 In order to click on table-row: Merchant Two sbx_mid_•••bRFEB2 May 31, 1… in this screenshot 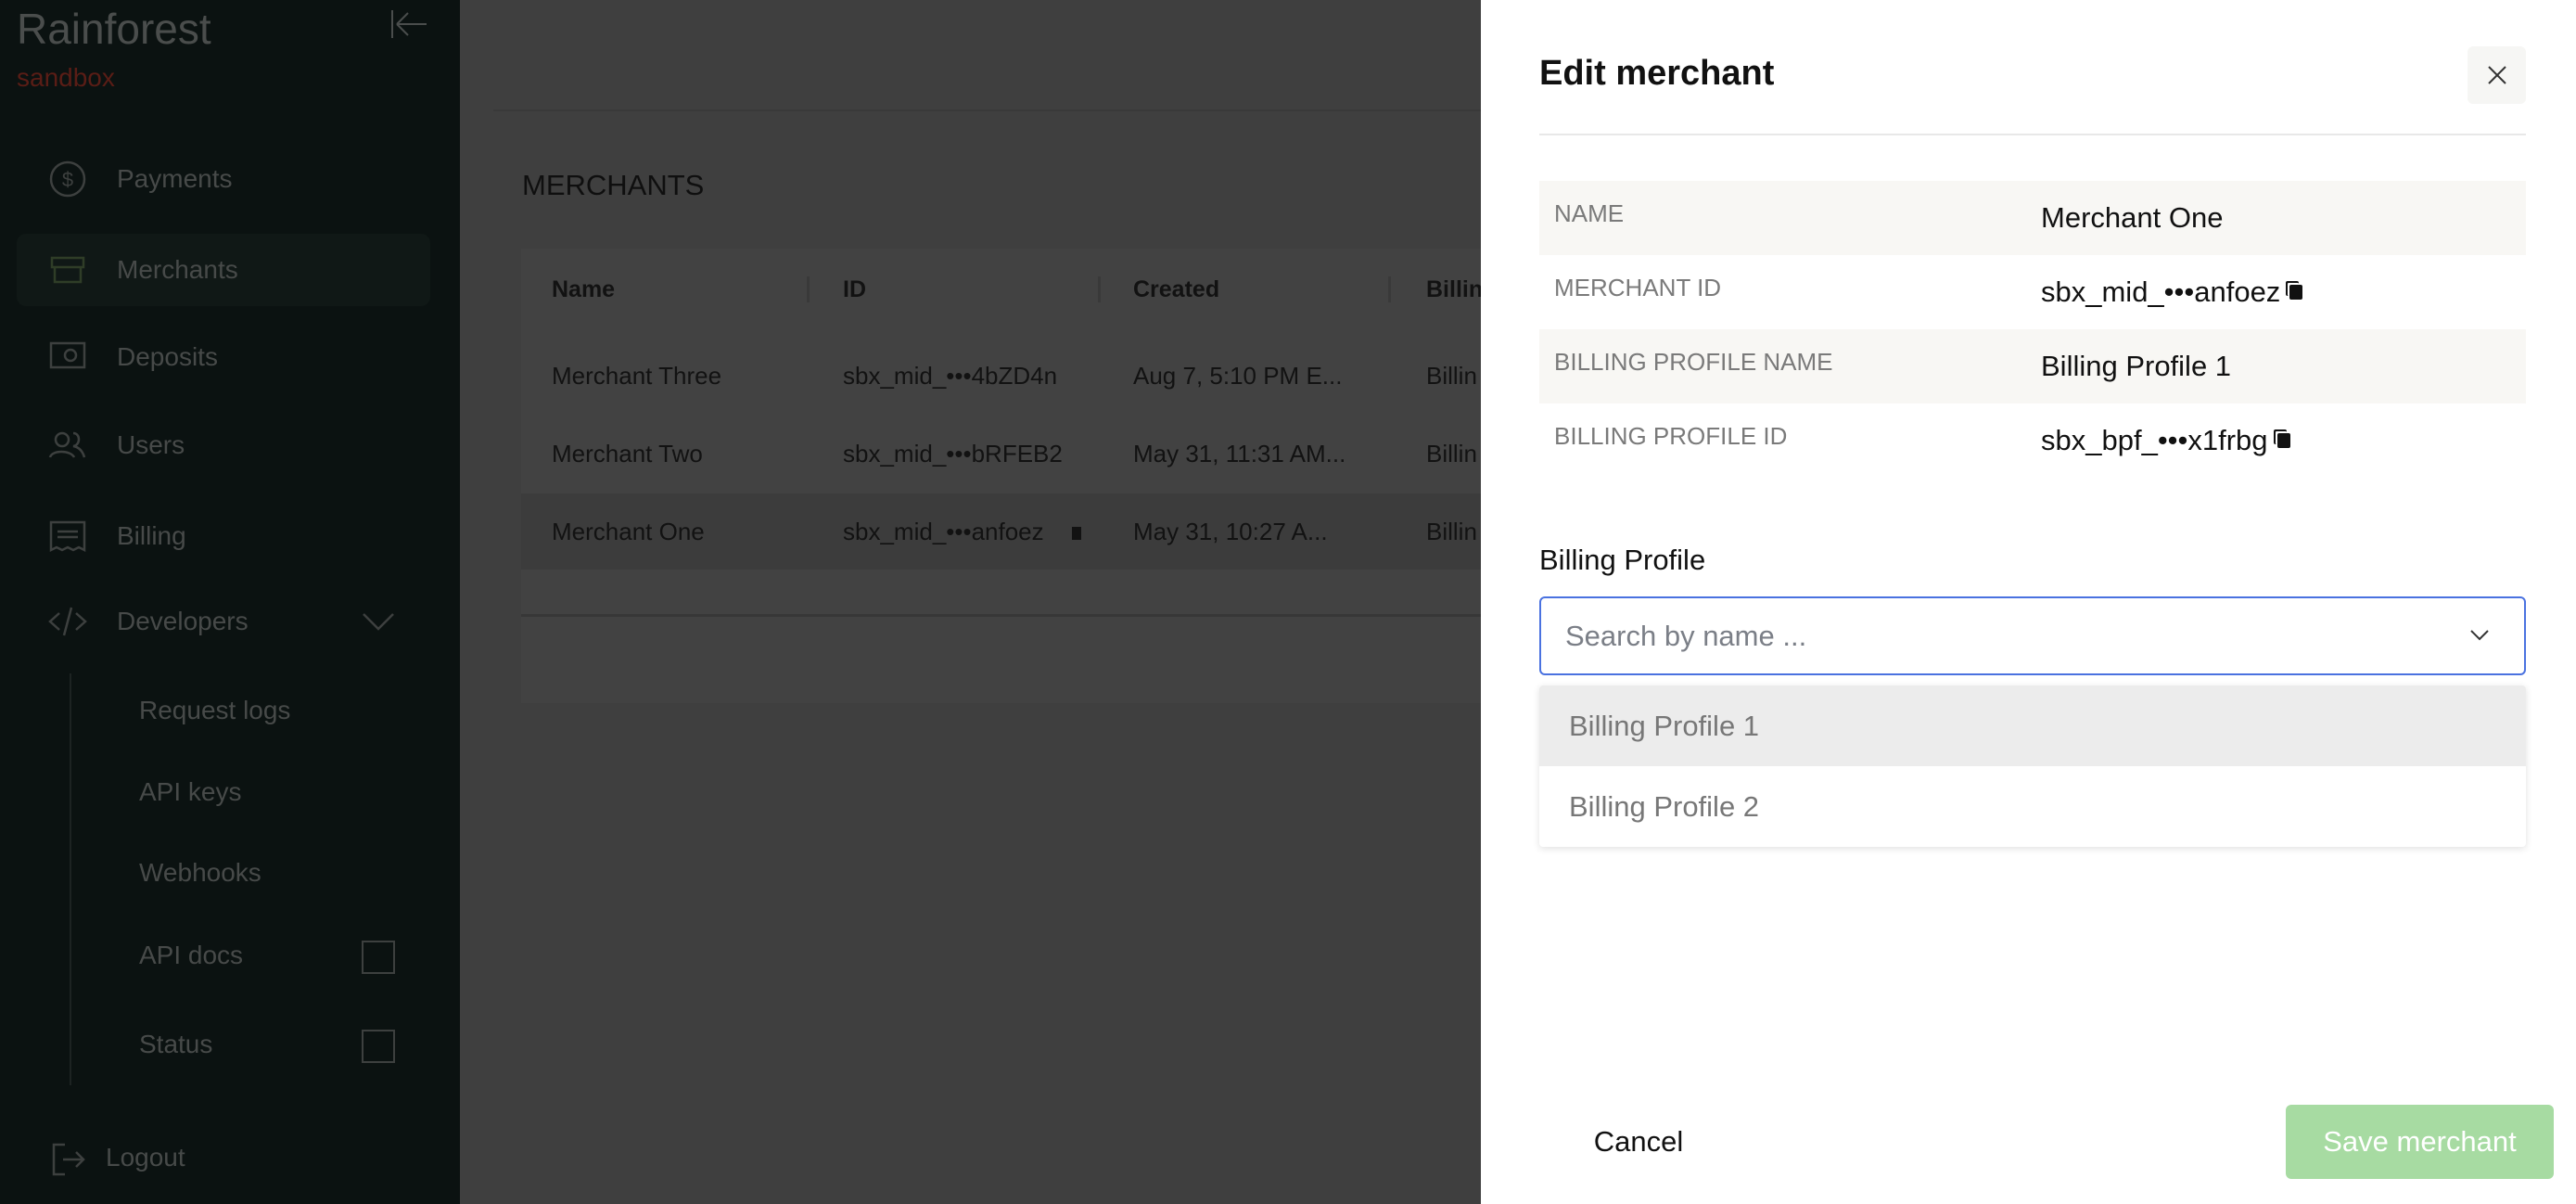, I will do `click(1001, 454)`.